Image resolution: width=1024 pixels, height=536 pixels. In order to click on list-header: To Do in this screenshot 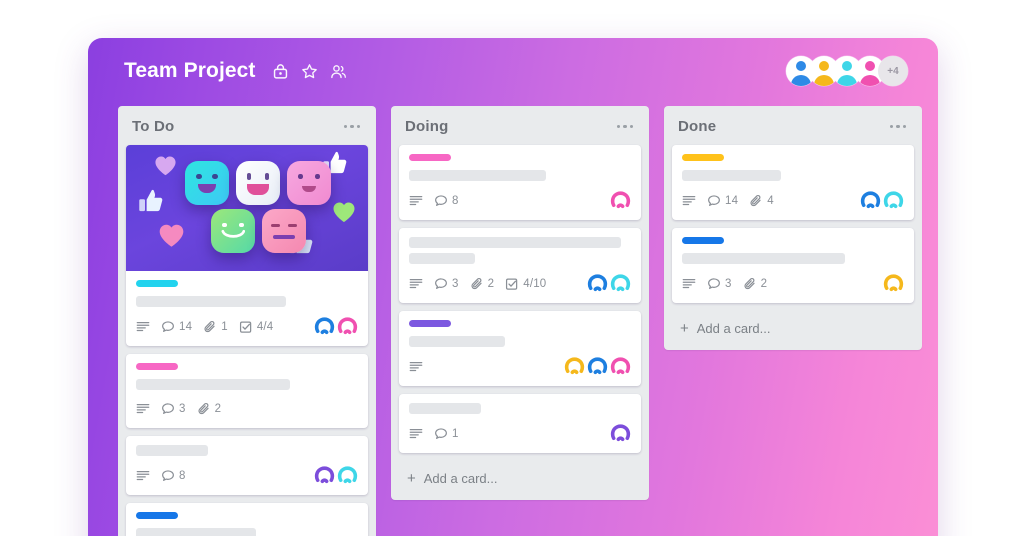, I will do `click(247, 129)`.